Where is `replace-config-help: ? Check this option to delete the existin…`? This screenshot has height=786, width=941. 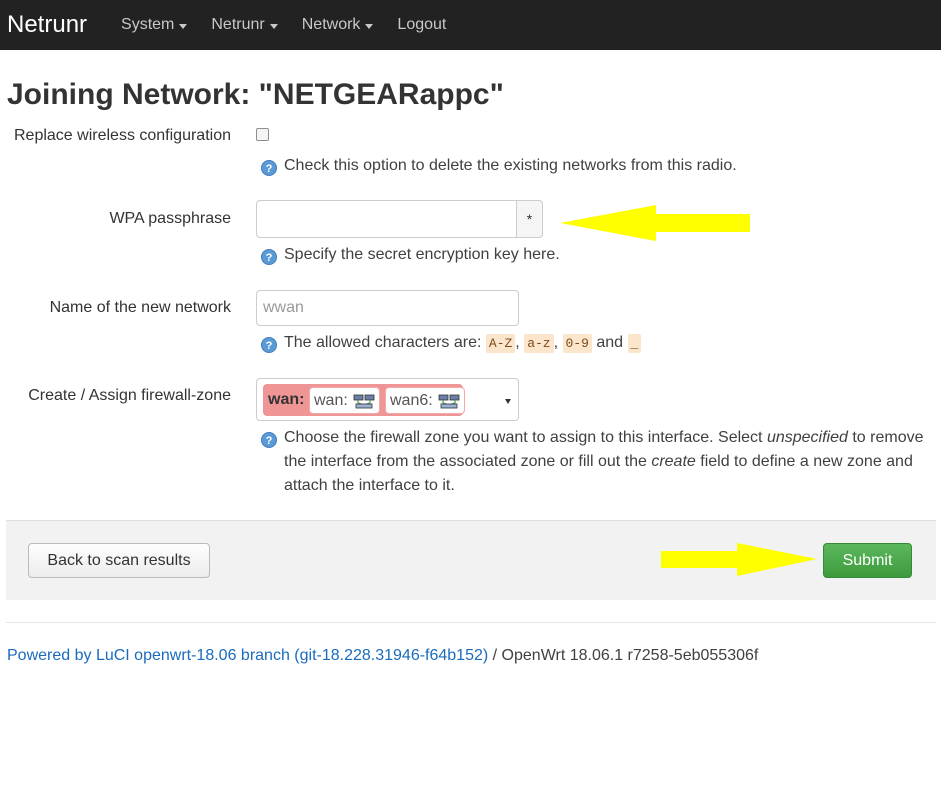 replace-config-help: ? Check this option to delete the existin… is located at coordinates (499, 166).